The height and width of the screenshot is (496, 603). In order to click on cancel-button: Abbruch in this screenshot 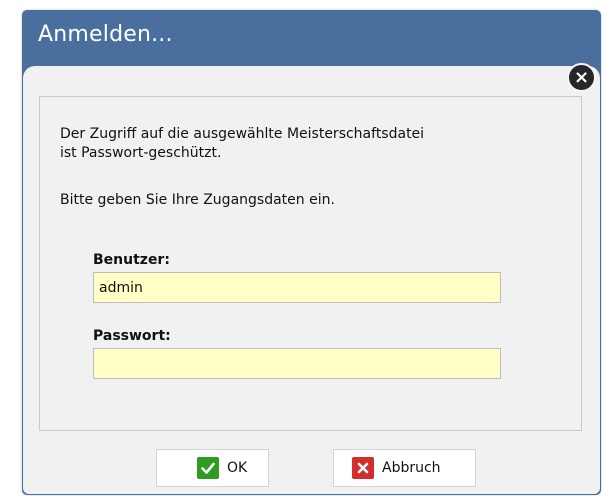, I will do `click(404, 468)`.